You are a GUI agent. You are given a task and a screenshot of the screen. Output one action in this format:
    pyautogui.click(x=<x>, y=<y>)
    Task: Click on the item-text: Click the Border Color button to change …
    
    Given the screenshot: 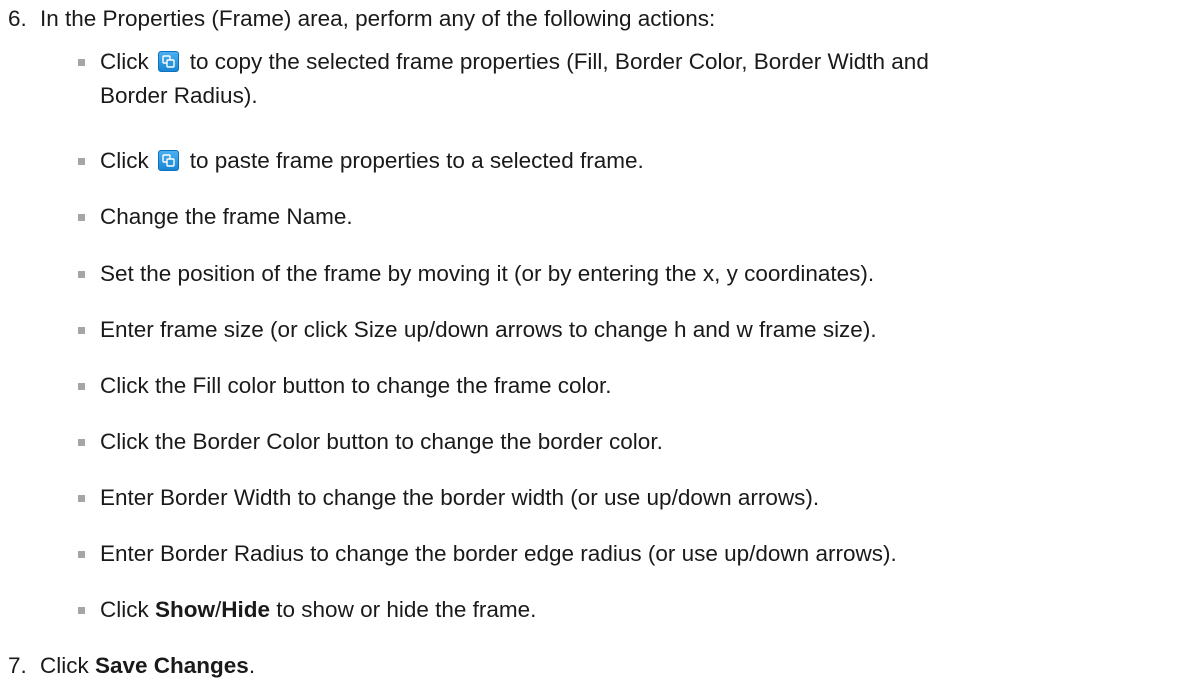 What is the action you would take?
    pyautogui.click(x=381, y=441)
    